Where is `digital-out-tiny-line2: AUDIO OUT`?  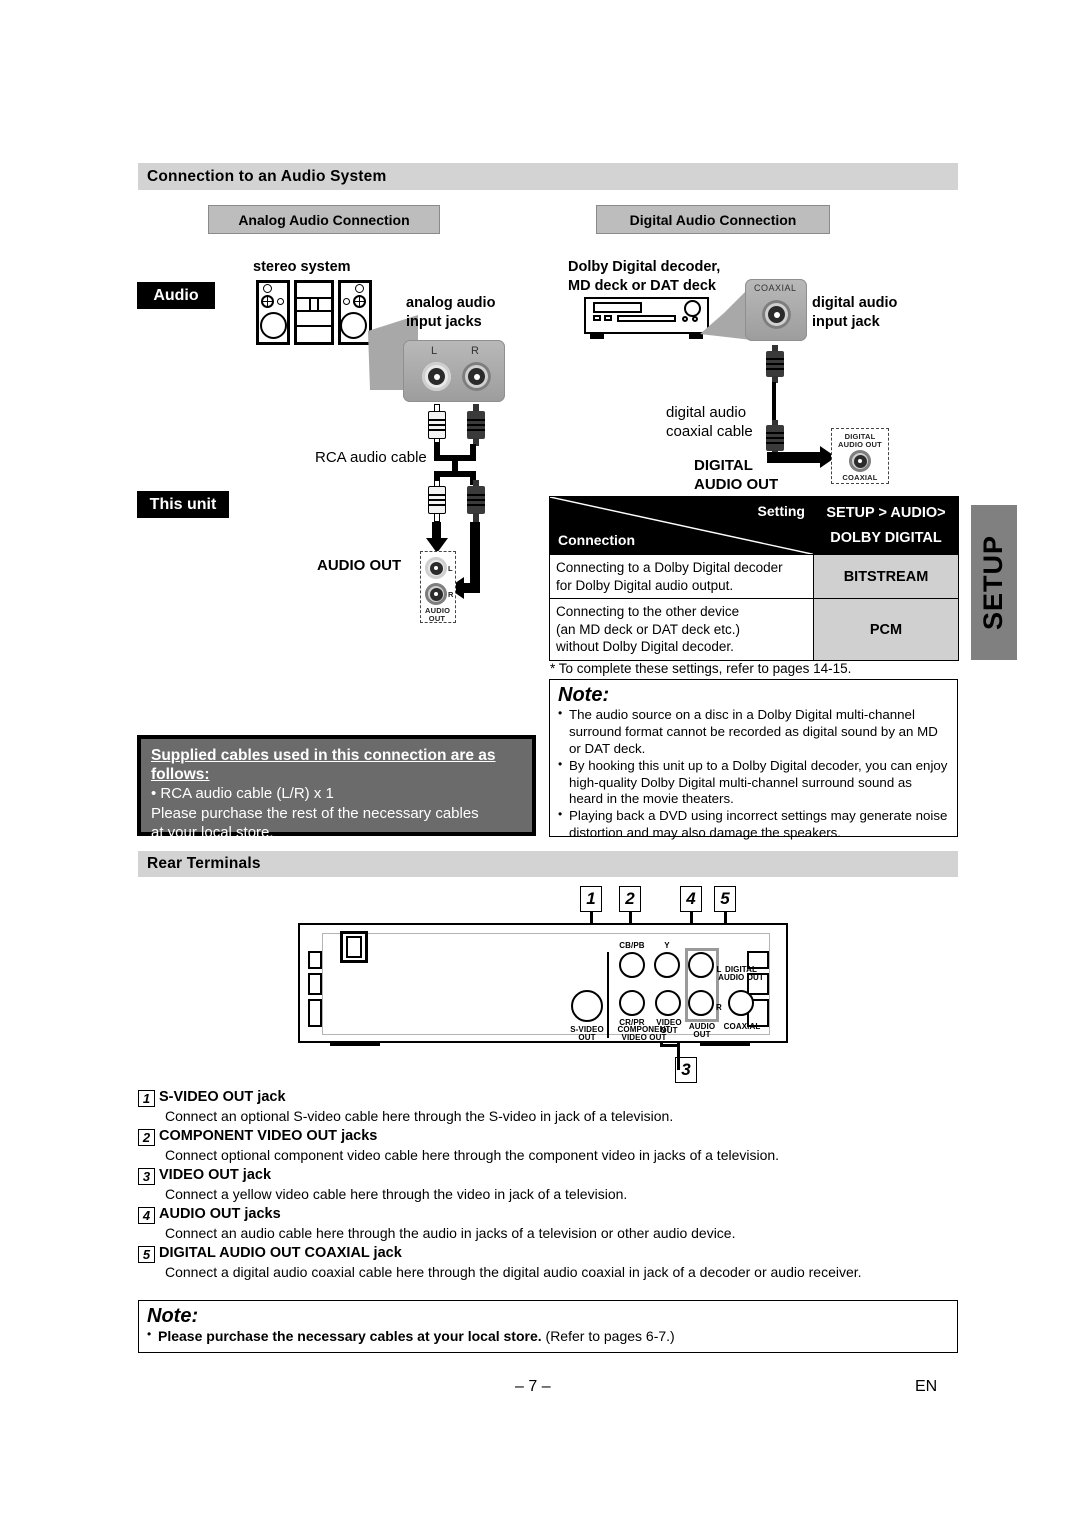 digital-out-tiny-line2: AUDIO OUT is located at coordinates (860, 444).